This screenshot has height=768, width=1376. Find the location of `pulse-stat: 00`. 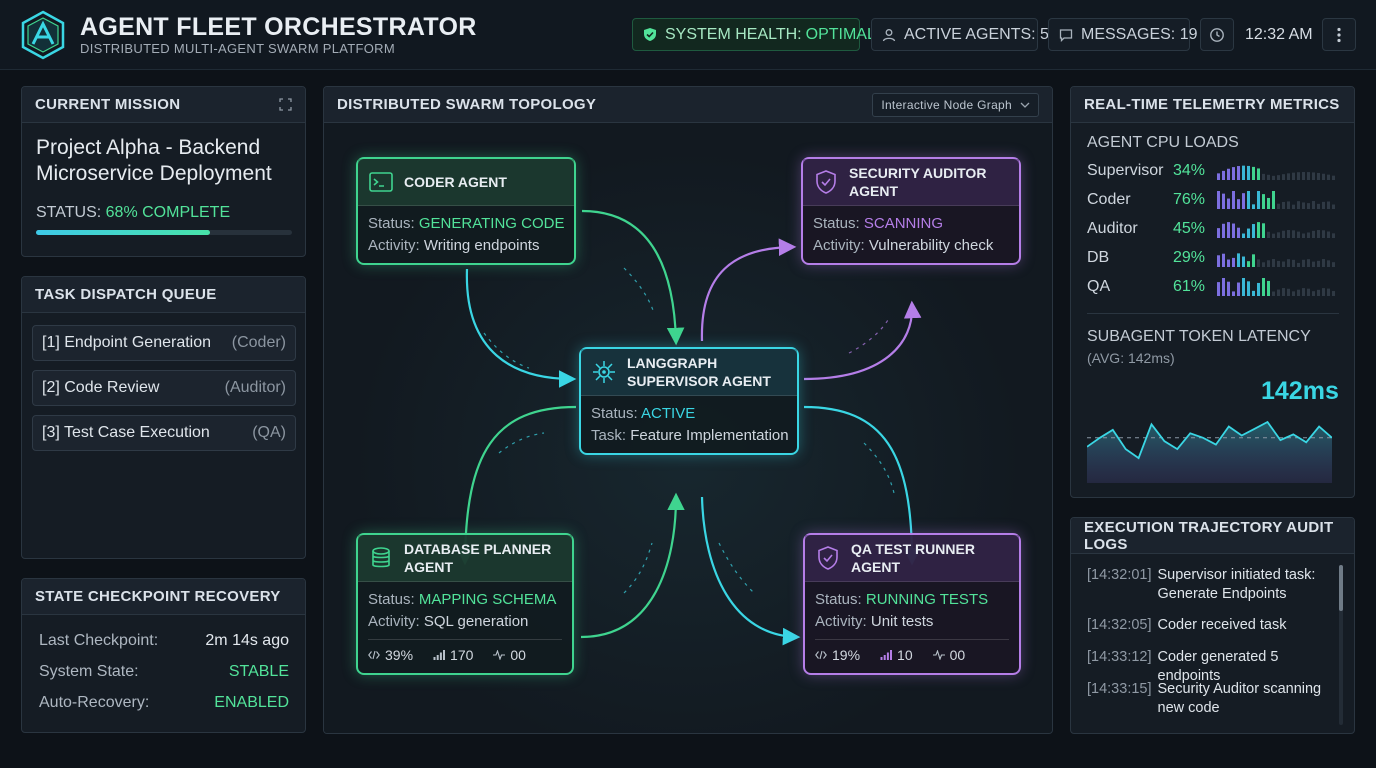

pulse-stat: 00 is located at coordinates (509, 655).